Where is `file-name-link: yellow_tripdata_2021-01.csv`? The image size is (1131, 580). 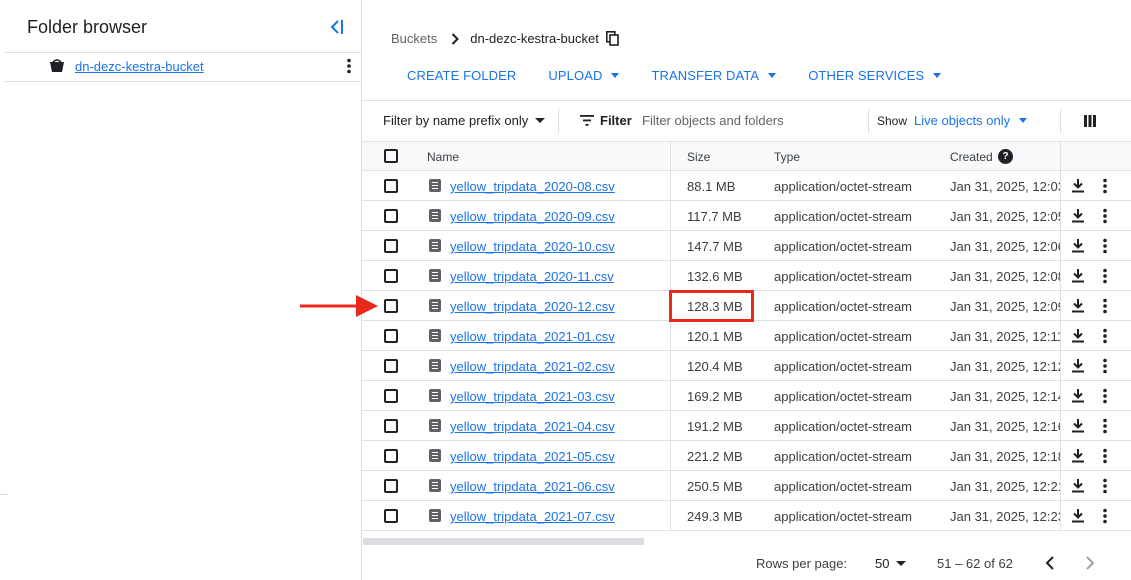
file-name-link: yellow_tripdata_2021-01.csv is located at coordinates (532, 336).